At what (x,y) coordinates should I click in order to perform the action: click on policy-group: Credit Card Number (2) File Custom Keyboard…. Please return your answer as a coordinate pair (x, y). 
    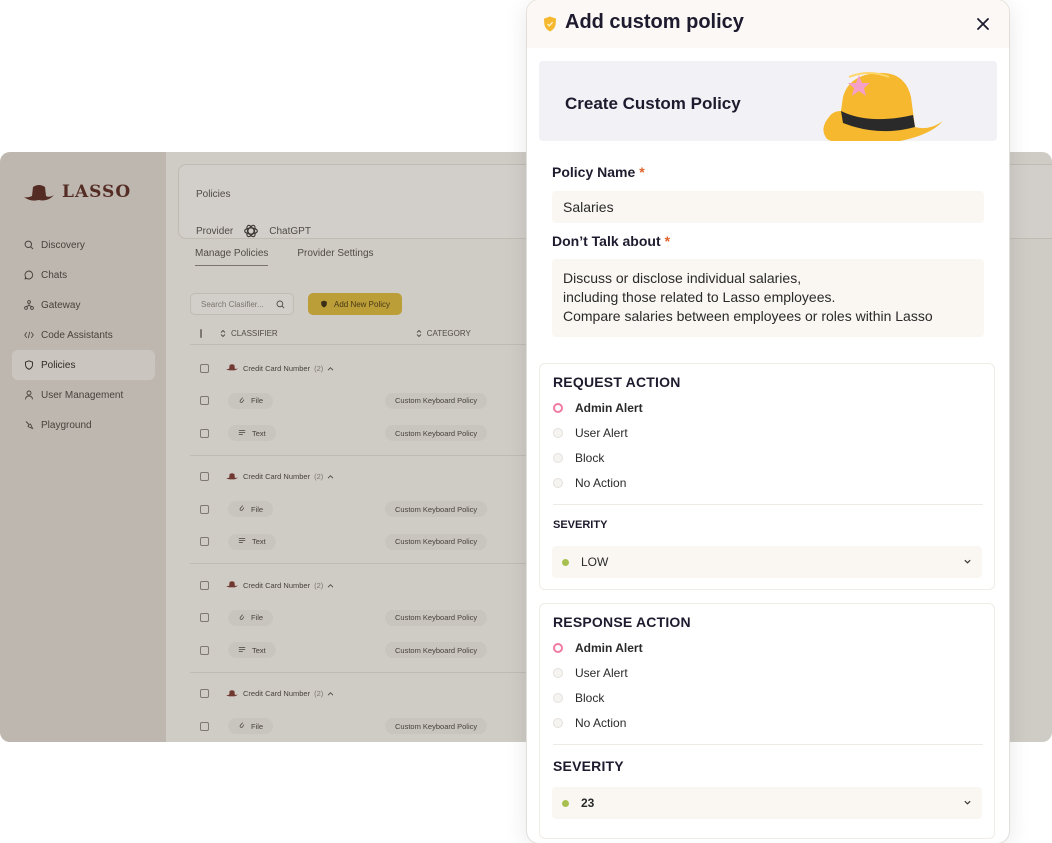
    Looking at the image, I should click on (360, 621).